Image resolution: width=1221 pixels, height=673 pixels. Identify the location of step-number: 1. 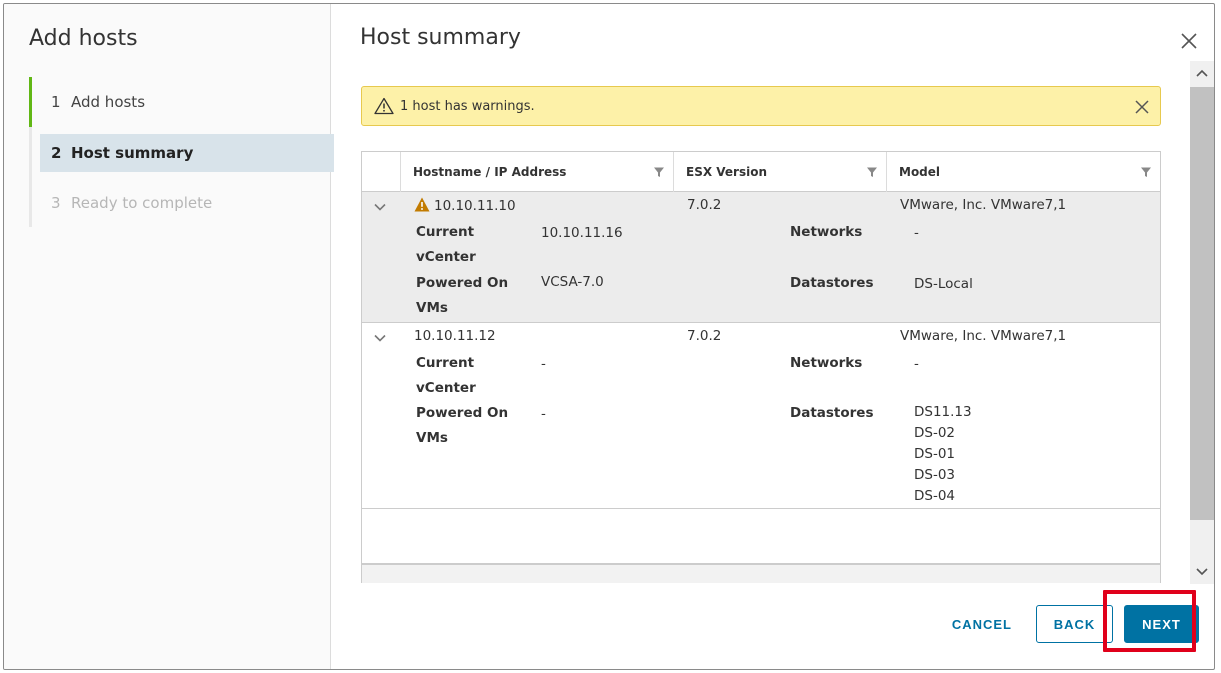
(56, 102).